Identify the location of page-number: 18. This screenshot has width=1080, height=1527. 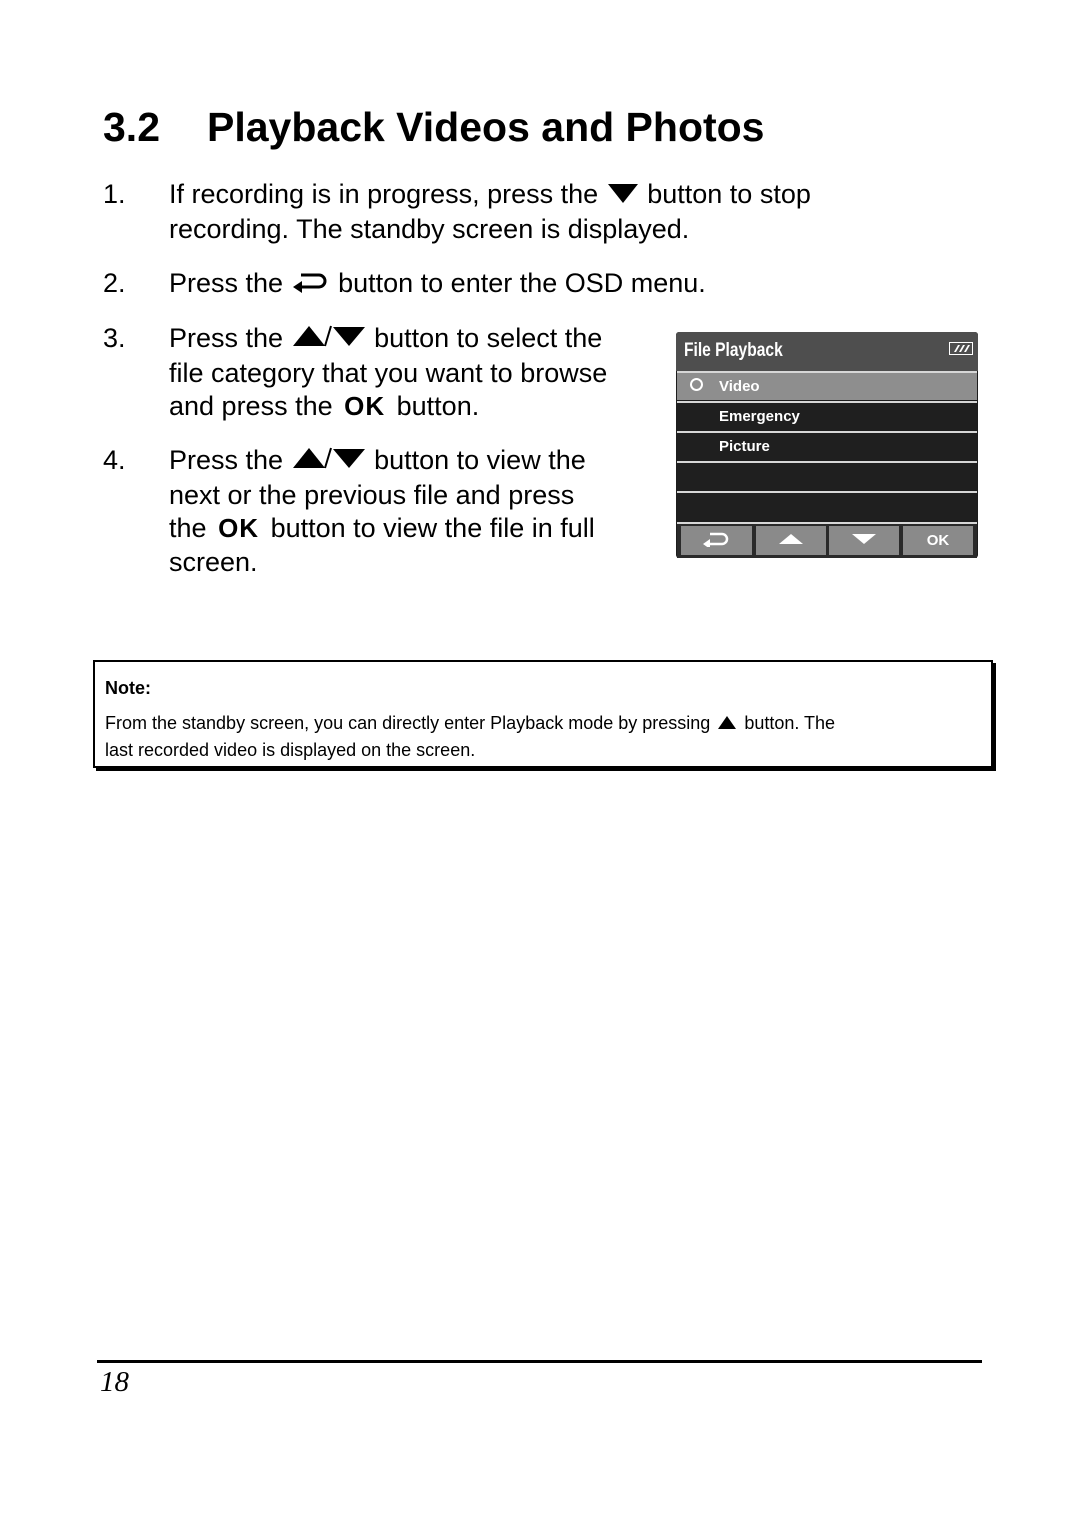
(114, 1382).